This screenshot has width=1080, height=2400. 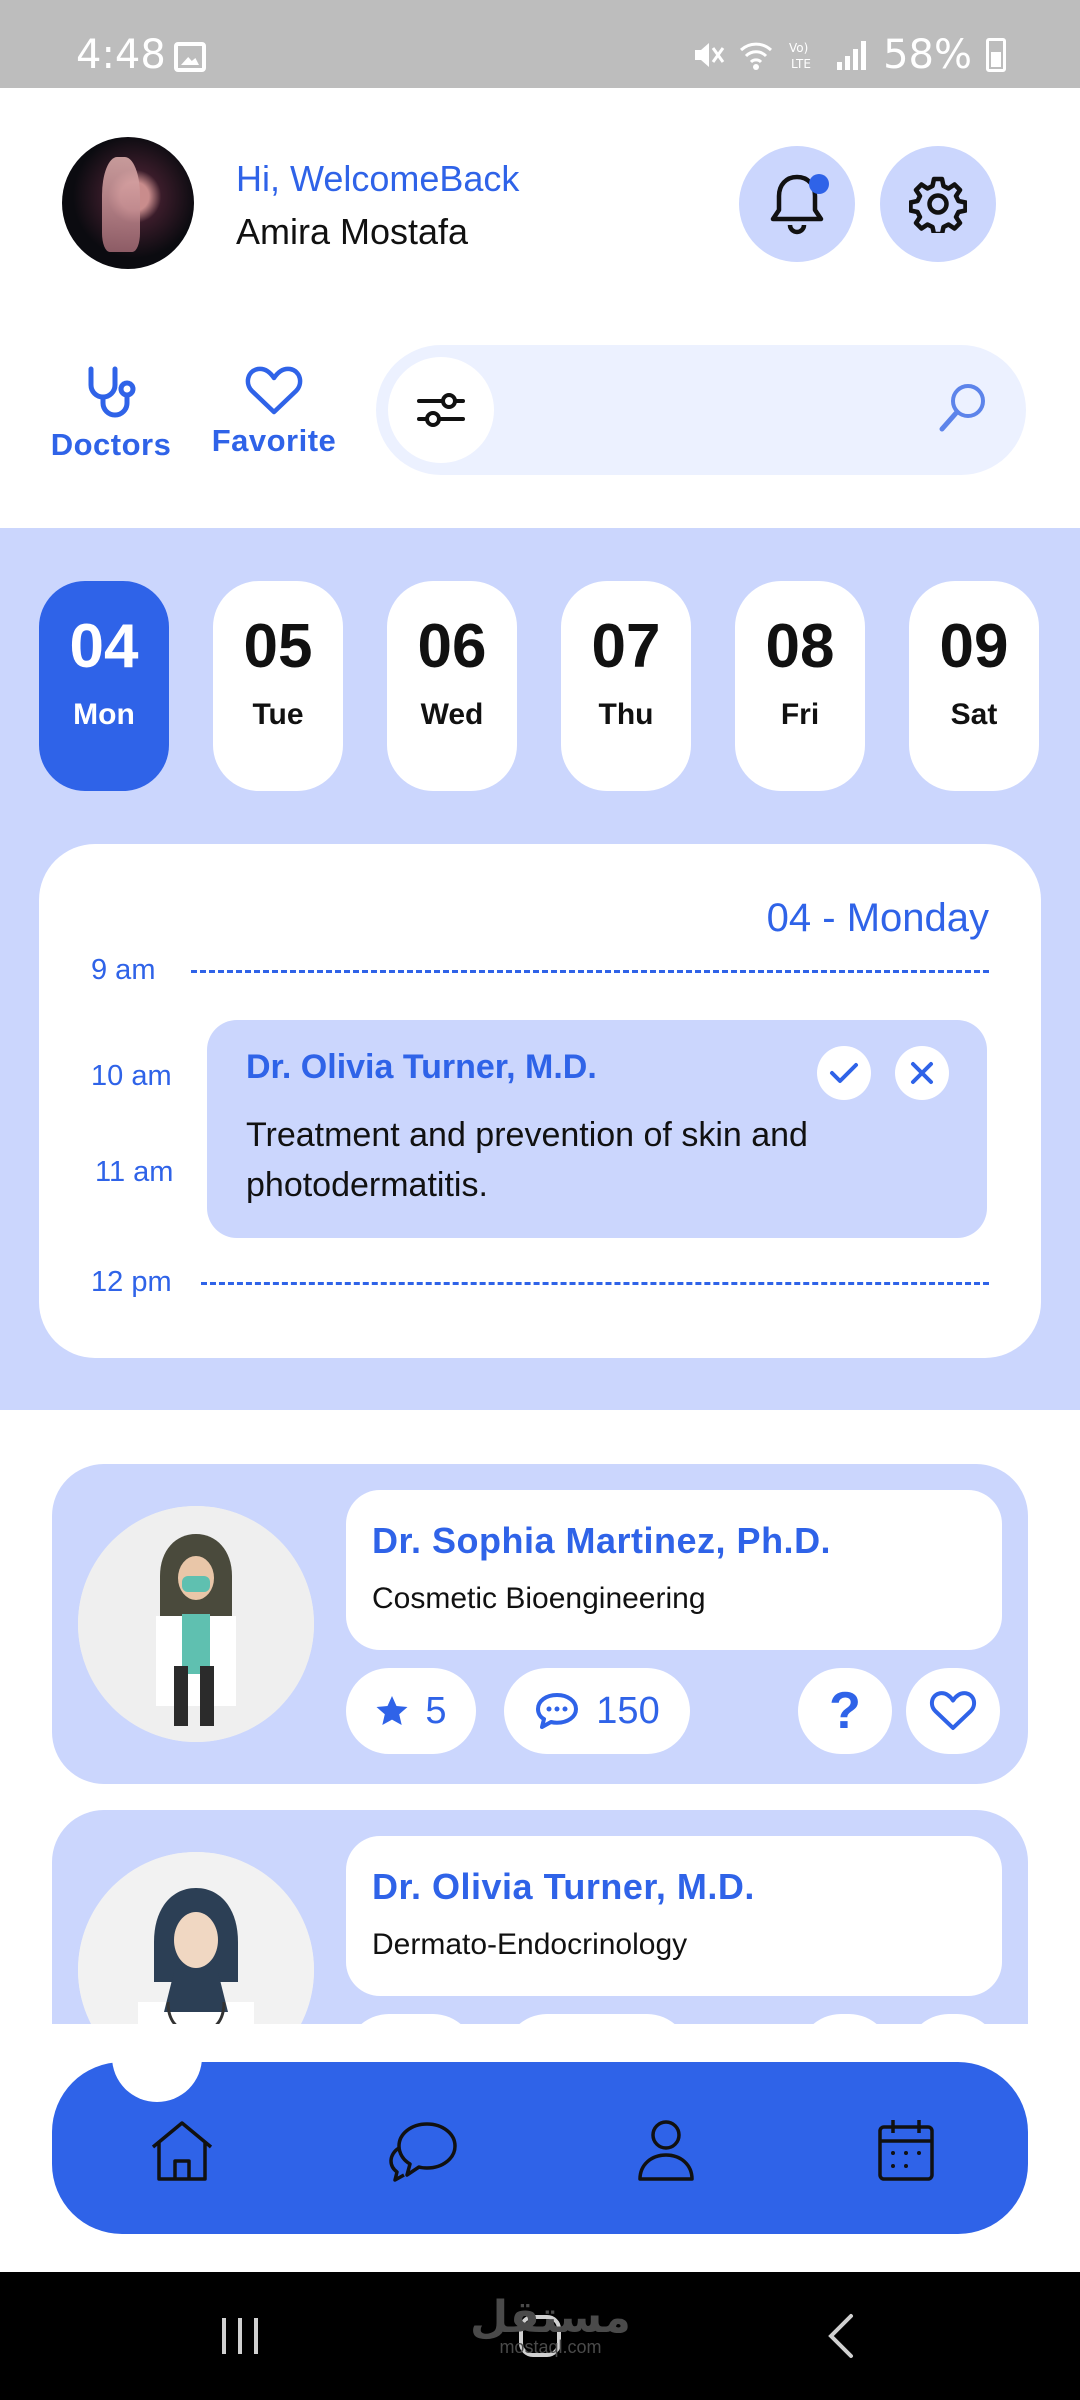 I want to click on day-number: 09, so click(x=974, y=646).